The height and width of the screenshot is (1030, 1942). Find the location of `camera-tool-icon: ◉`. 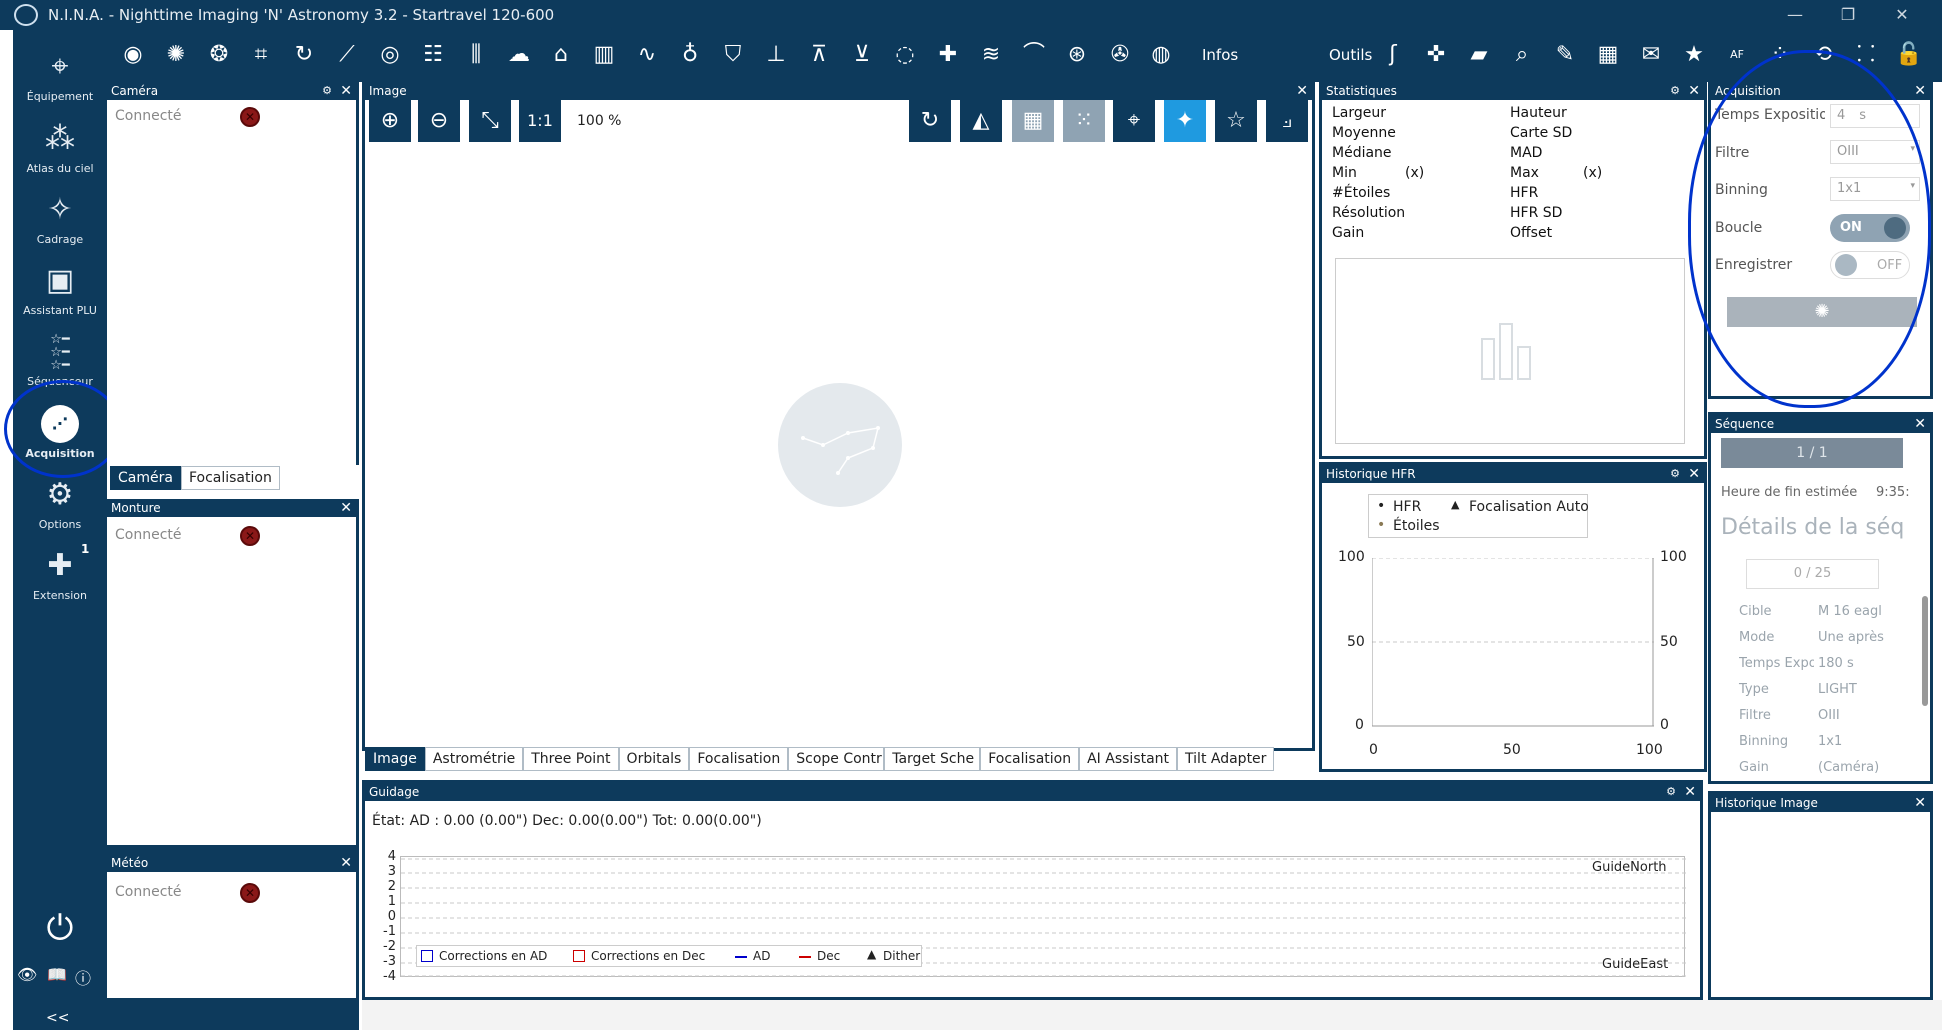

camera-tool-icon: ◉ is located at coordinates (133, 55).